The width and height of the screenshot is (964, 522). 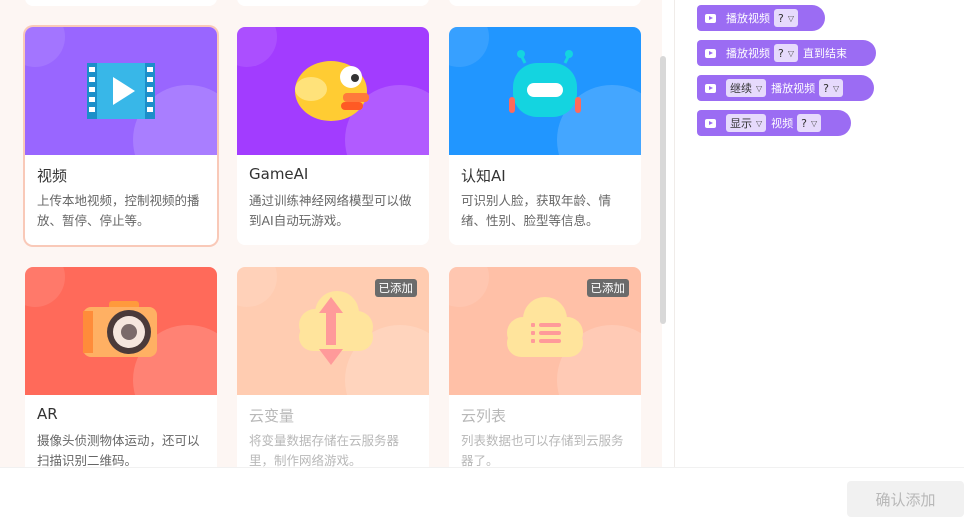 I want to click on card-video: 视频 上传本地视频，控制视频的播放、暂停、停止等。, so click(x=121, y=136).